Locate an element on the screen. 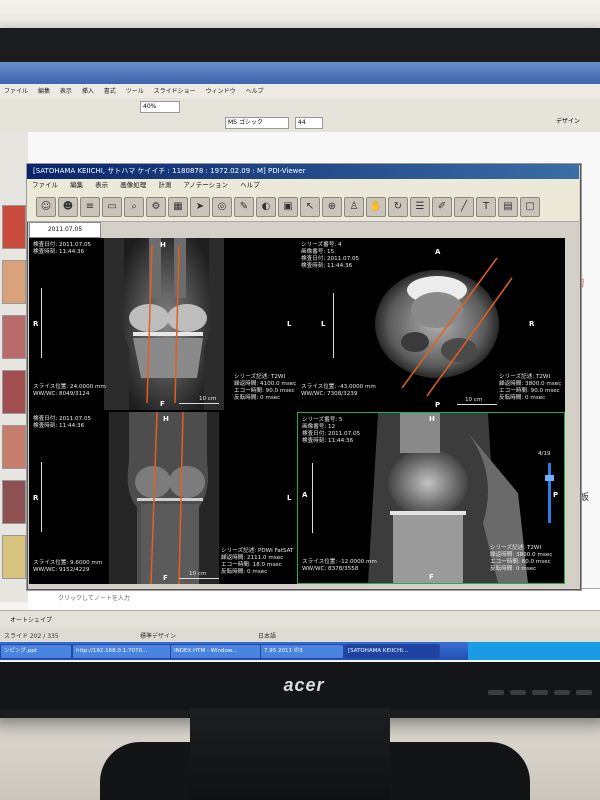  viewer-menu-image: 画像処理 is located at coordinates (133, 185).